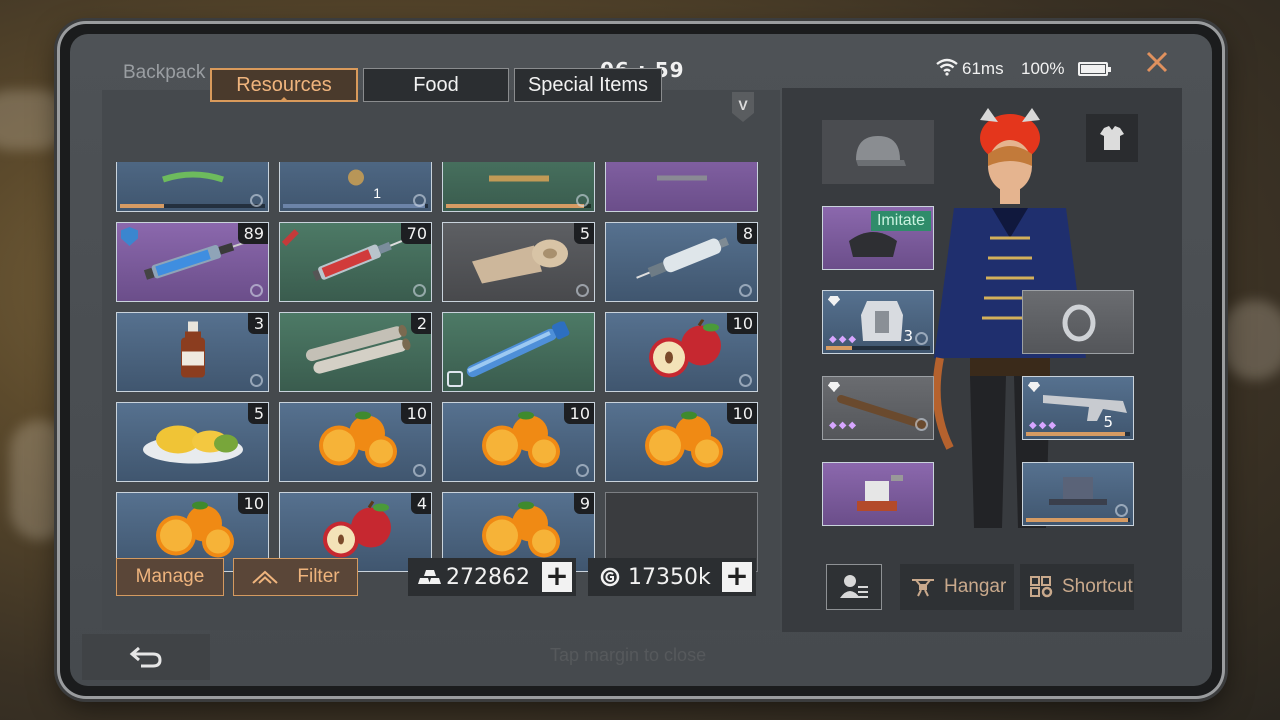 The height and width of the screenshot is (720, 1280). I want to click on gold-bar-icon, so click(429, 577).